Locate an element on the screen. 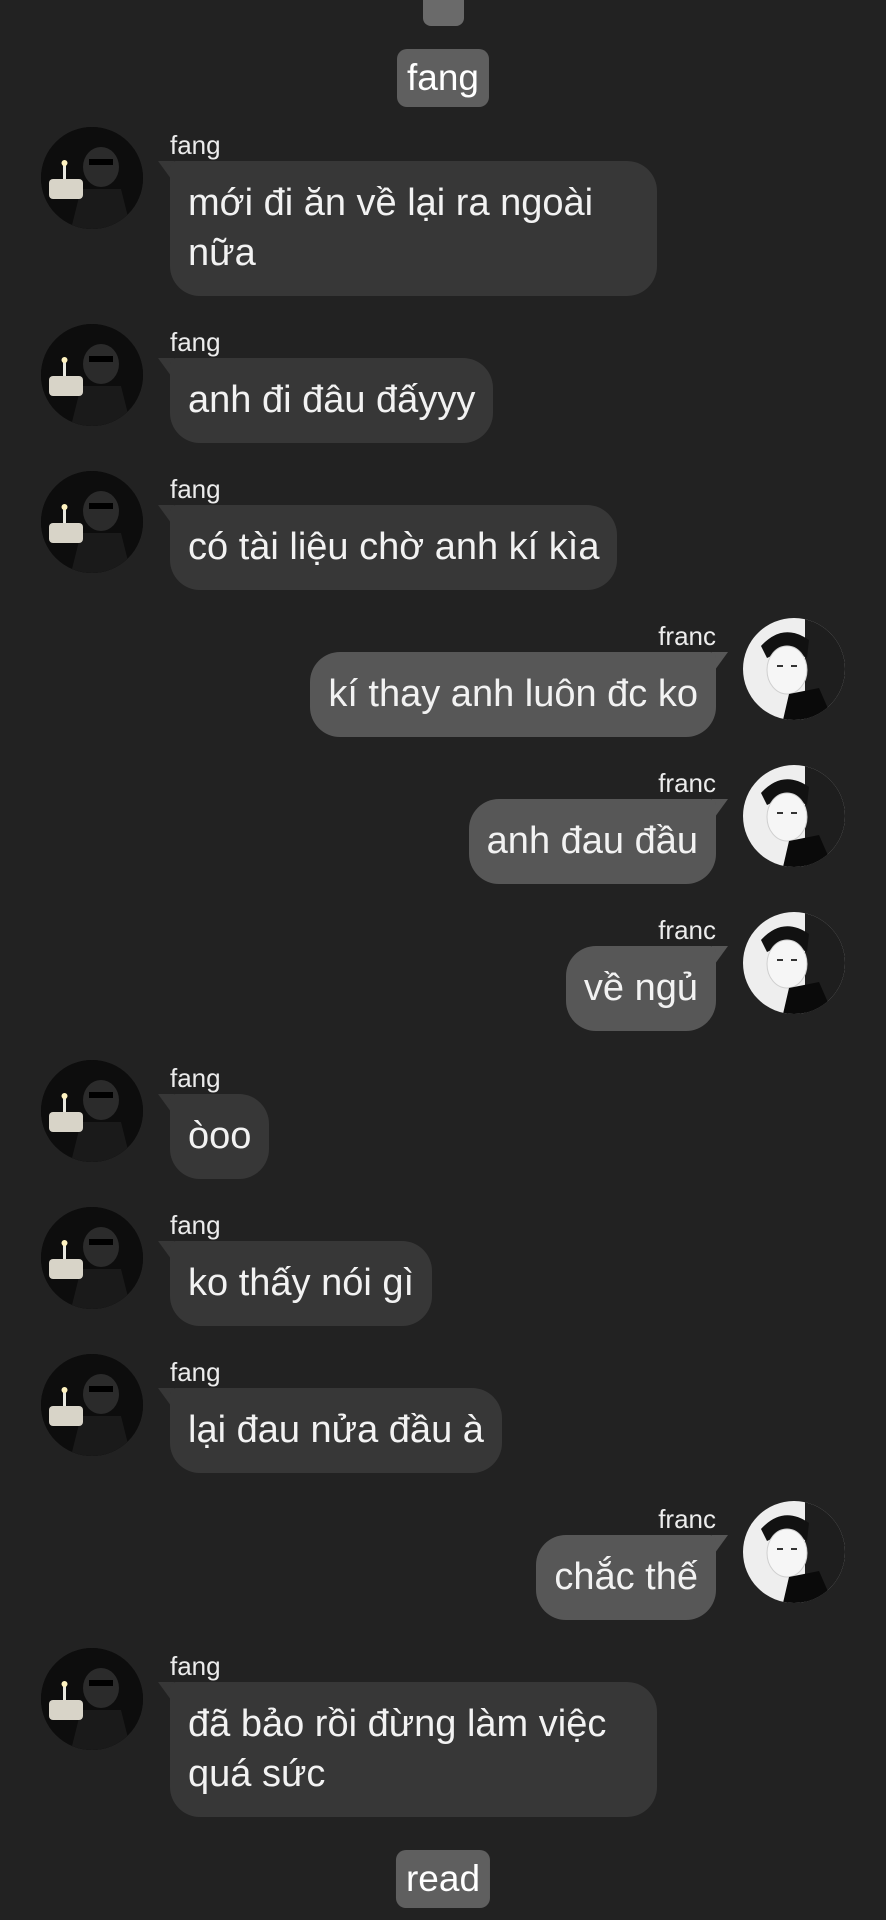  message-bubble: ko thấy nói gì is located at coordinates (301, 1283).